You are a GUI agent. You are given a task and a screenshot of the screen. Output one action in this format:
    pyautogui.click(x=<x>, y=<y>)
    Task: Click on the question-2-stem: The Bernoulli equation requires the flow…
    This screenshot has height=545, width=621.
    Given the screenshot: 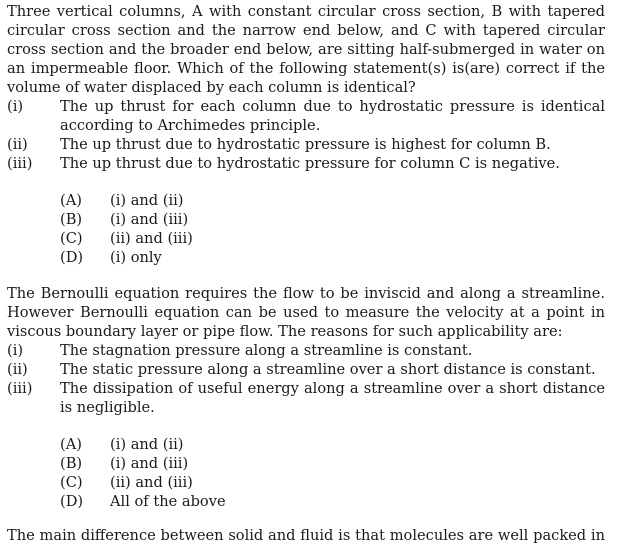 What is the action you would take?
    pyautogui.click(x=306, y=312)
    